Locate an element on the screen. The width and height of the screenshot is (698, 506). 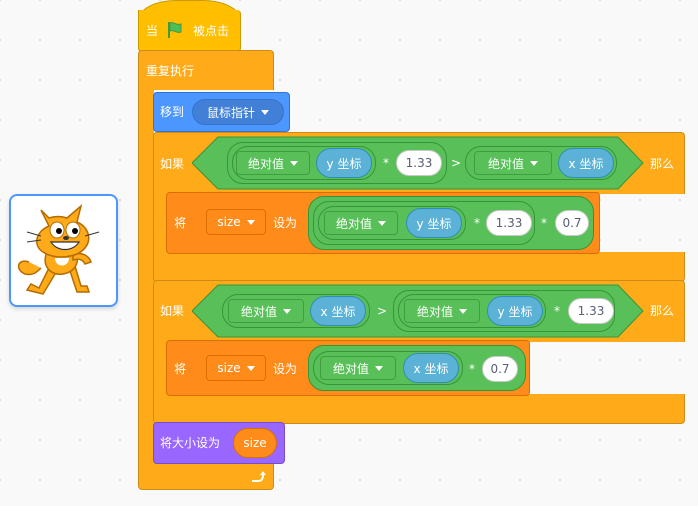
if1-gt-label: > is located at coordinates (456, 163).